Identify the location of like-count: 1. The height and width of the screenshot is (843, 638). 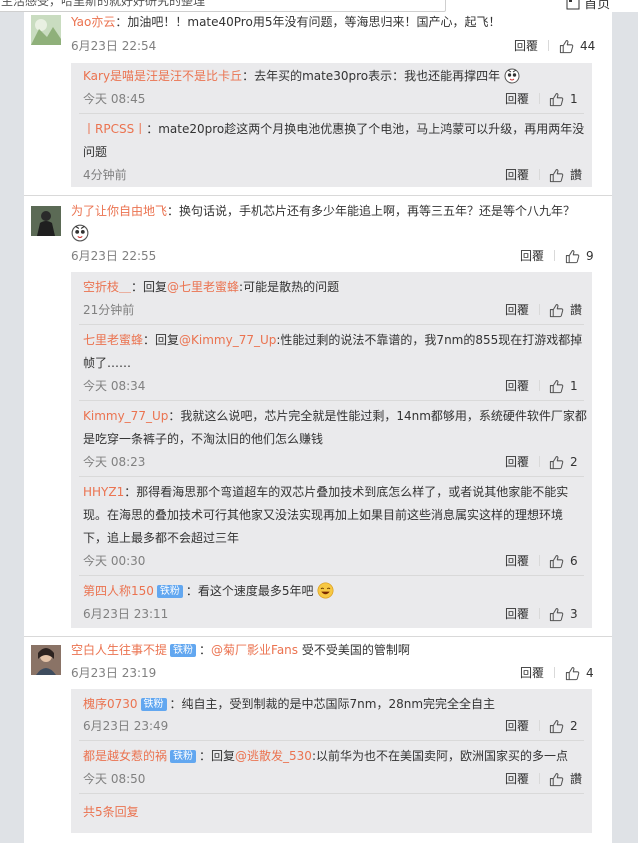
(574, 99).